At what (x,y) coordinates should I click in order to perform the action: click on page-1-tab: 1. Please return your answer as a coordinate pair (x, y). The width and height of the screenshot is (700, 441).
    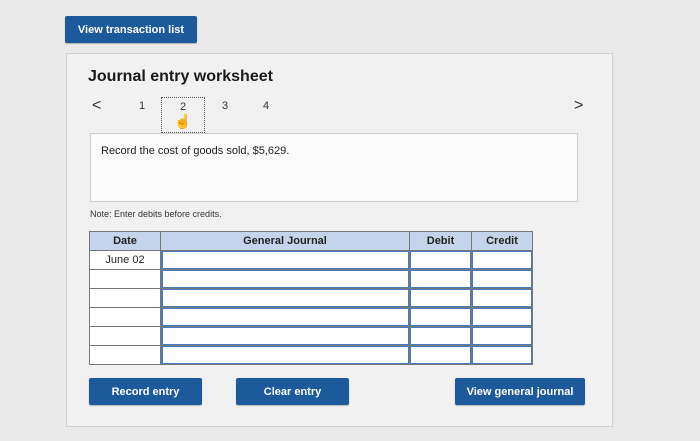
    Looking at the image, I should click on (142, 106).